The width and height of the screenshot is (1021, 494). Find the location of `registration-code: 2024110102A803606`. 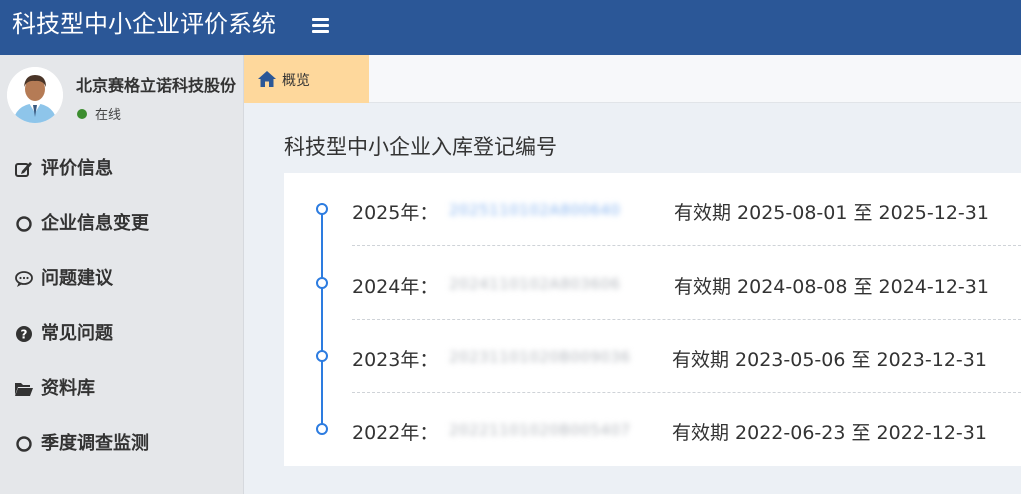

registration-code: 2024110102A803606 is located at coordinates (535, 284).